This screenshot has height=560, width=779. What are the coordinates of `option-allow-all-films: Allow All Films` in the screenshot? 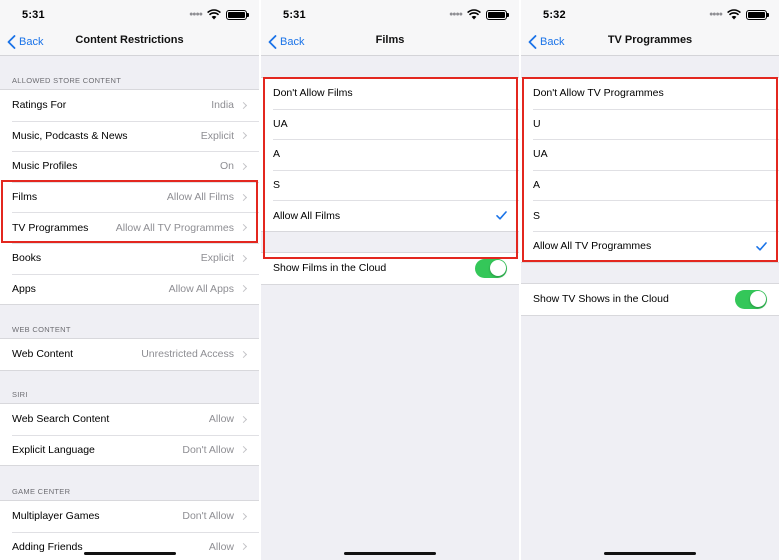 It's located at (390, 215).